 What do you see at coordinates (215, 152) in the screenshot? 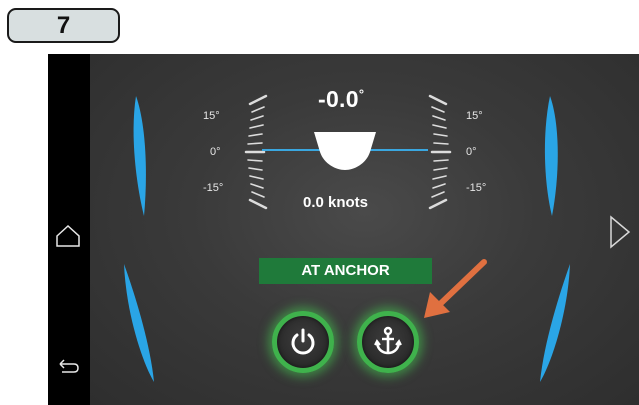
I see `left-scale-label-mid: 0°` at bounding box center [215, 152].